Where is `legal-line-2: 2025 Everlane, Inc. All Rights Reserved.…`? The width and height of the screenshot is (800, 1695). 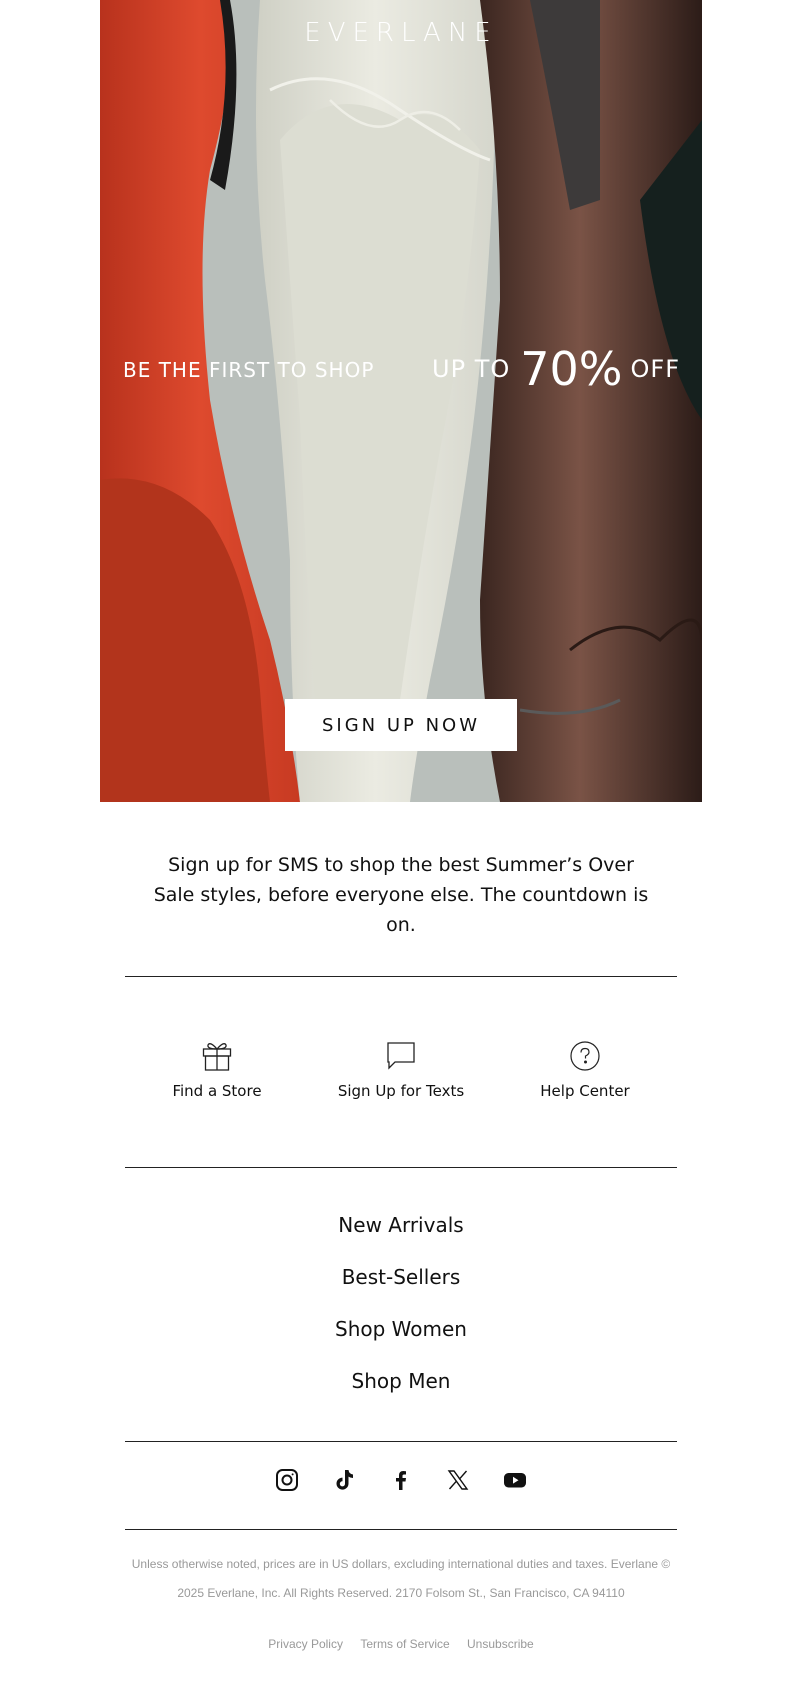
legal-line-2: 2025 Everlane, Inc. All Rights Reserved.… is located at coordinates (401, 1593).